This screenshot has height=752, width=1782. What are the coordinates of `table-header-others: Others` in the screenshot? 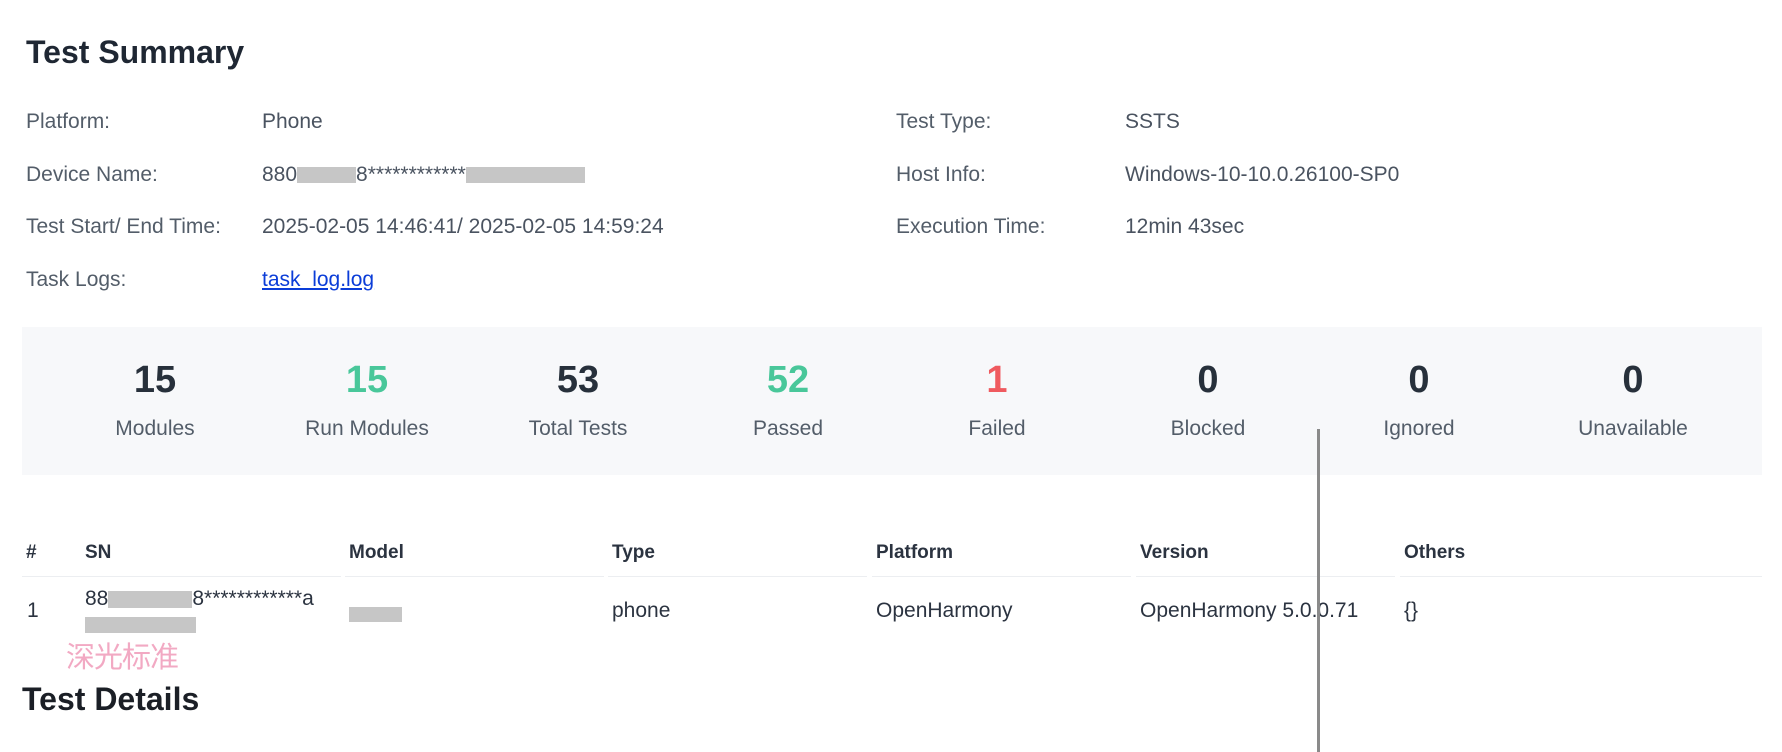 It's located at (1435, 552).